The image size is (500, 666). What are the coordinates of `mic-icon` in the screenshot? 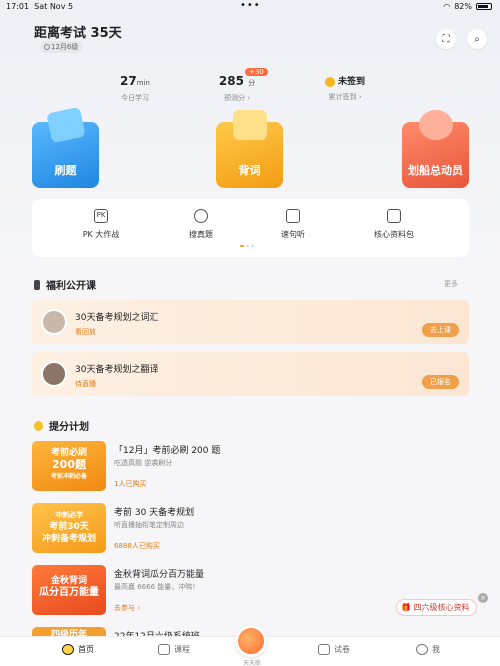 It's located at (37, 285).